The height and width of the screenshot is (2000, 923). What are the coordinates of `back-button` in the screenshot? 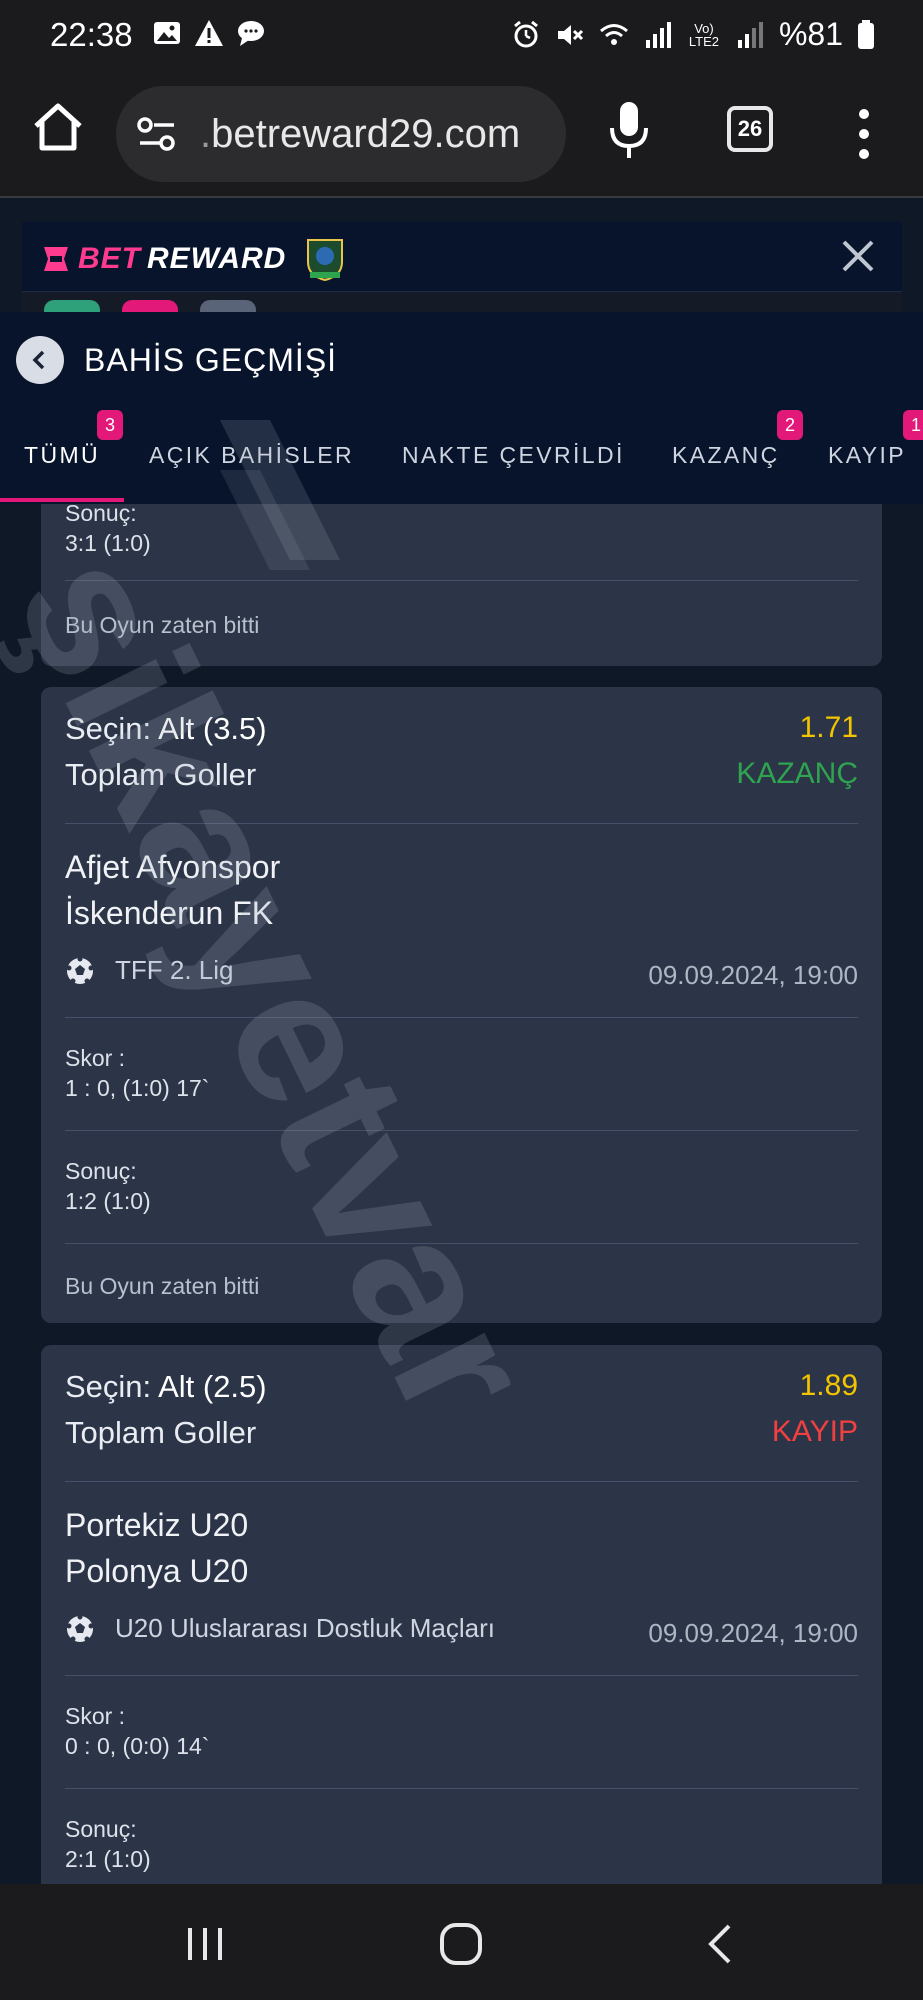 It's located at (40, 360).